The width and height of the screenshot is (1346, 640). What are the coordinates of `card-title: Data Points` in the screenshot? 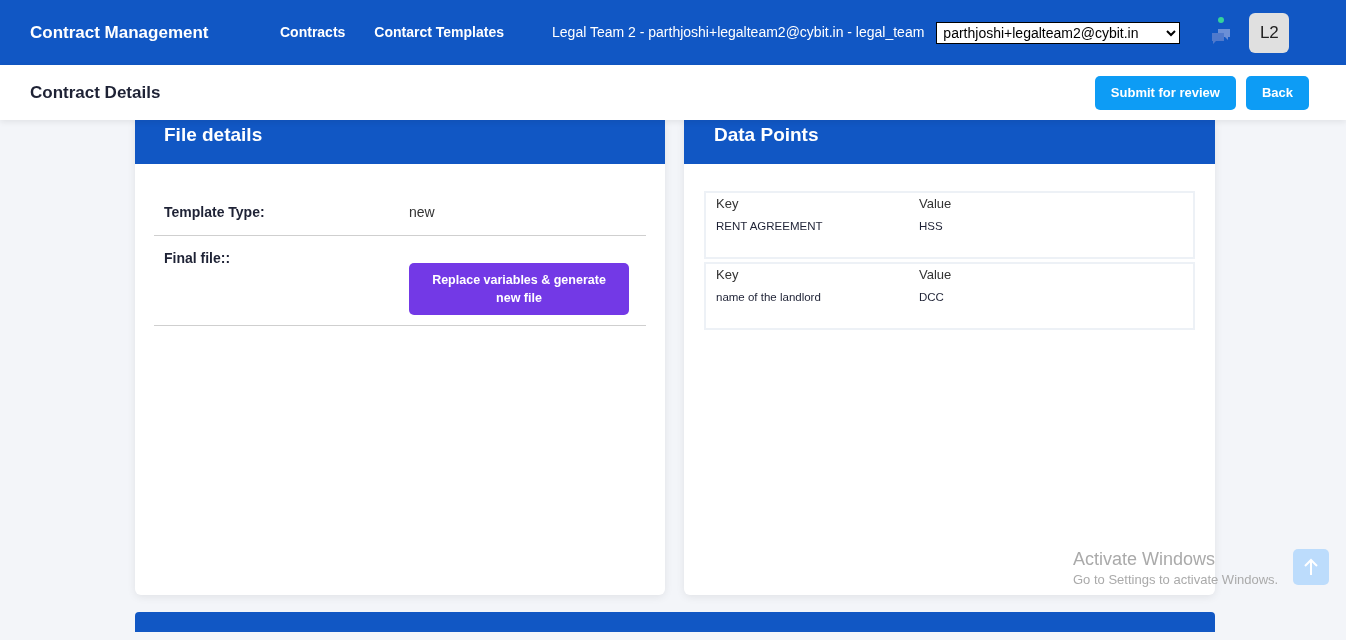 It's located at (766, 134).